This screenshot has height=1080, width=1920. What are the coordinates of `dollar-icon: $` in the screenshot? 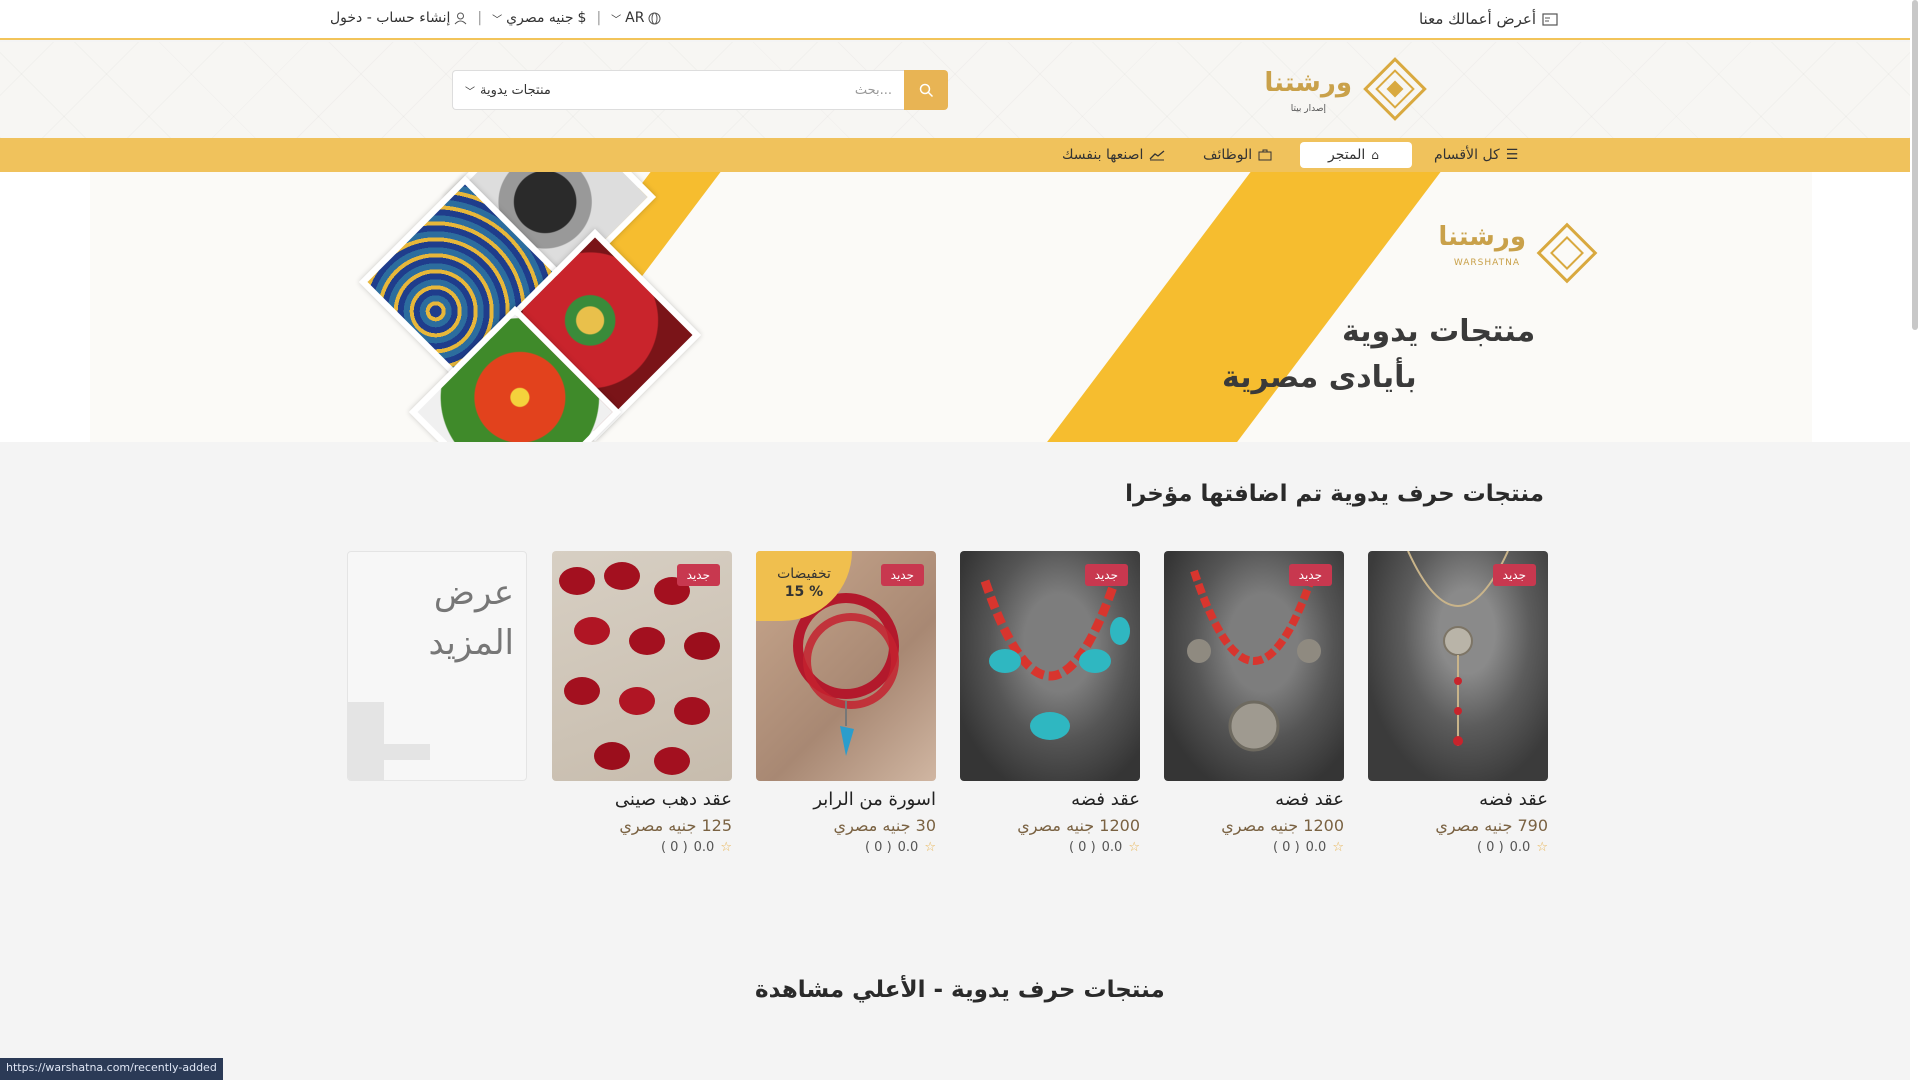 It's located at (582, 18).